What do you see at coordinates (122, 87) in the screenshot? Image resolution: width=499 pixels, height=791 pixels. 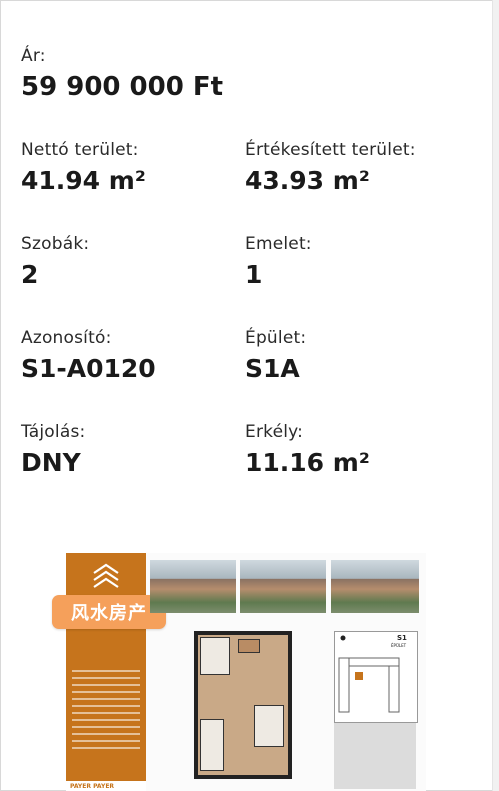 I see `price-value: 59 900 000 Ft` at bounding box center [122, 87].